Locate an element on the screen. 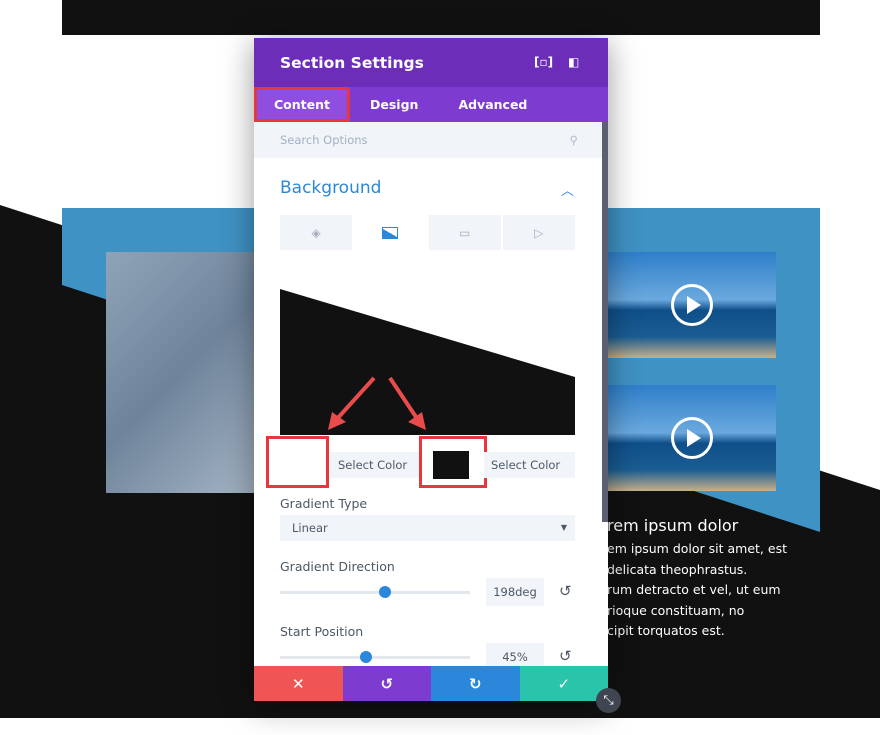  panel-footer: ✕ ↺ ↻ ✓ is located at coordinates (431, 683).